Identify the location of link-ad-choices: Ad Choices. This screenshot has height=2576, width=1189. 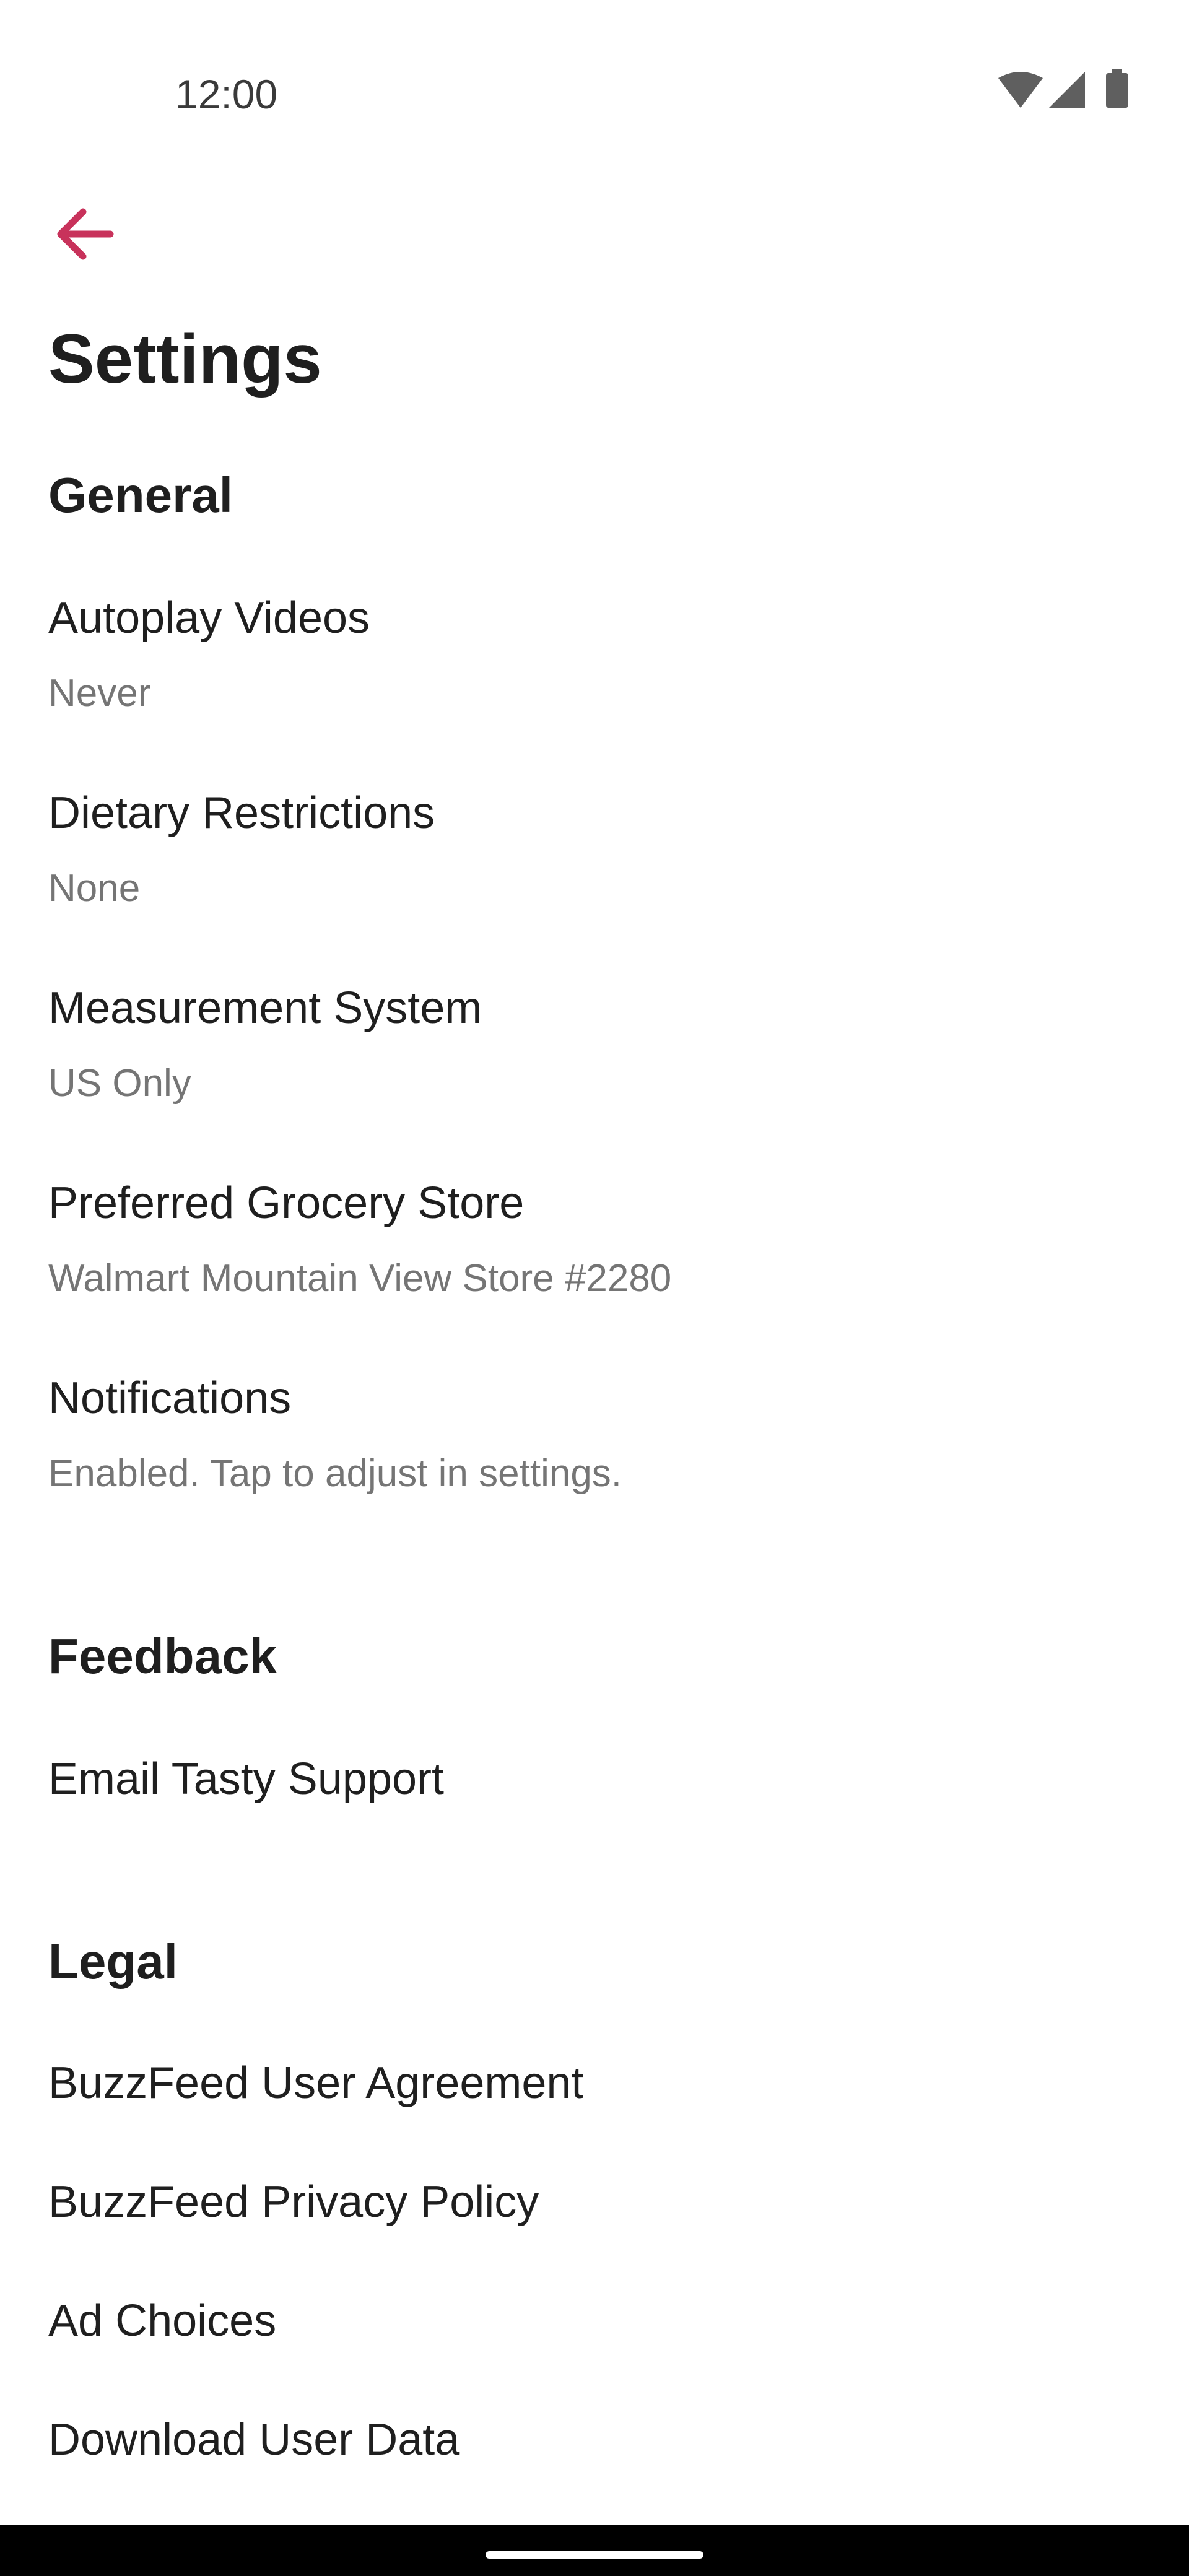
(594, 2325).